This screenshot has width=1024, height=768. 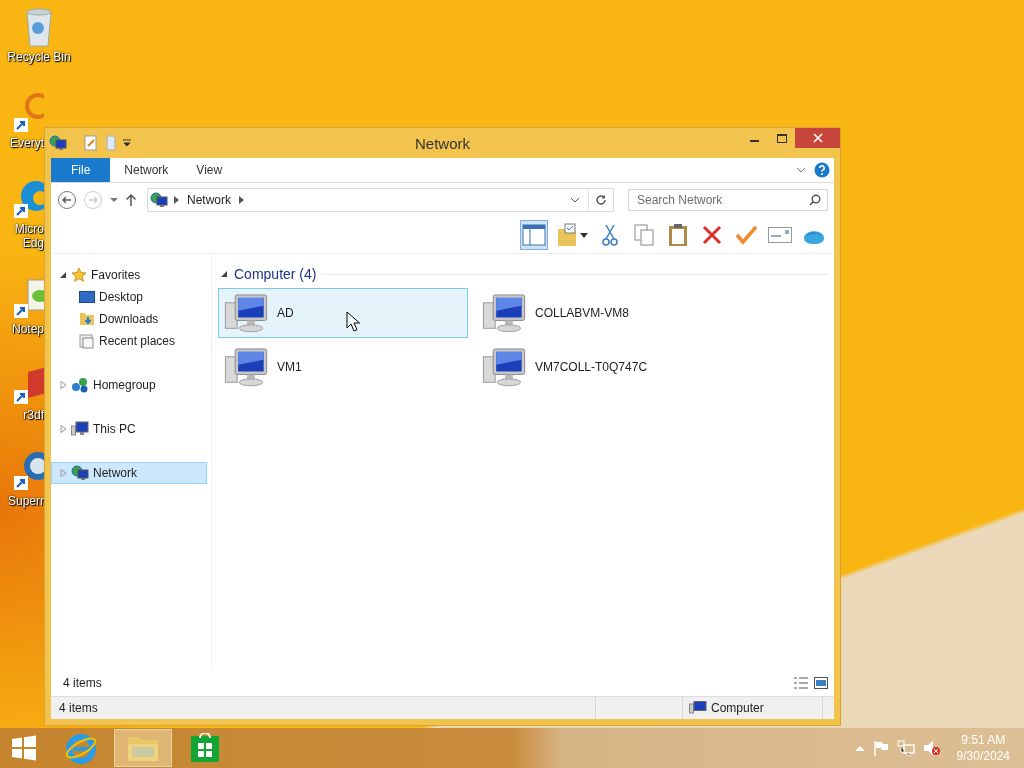 I want to click on folder-download-icon, so click(x=87, y=319).